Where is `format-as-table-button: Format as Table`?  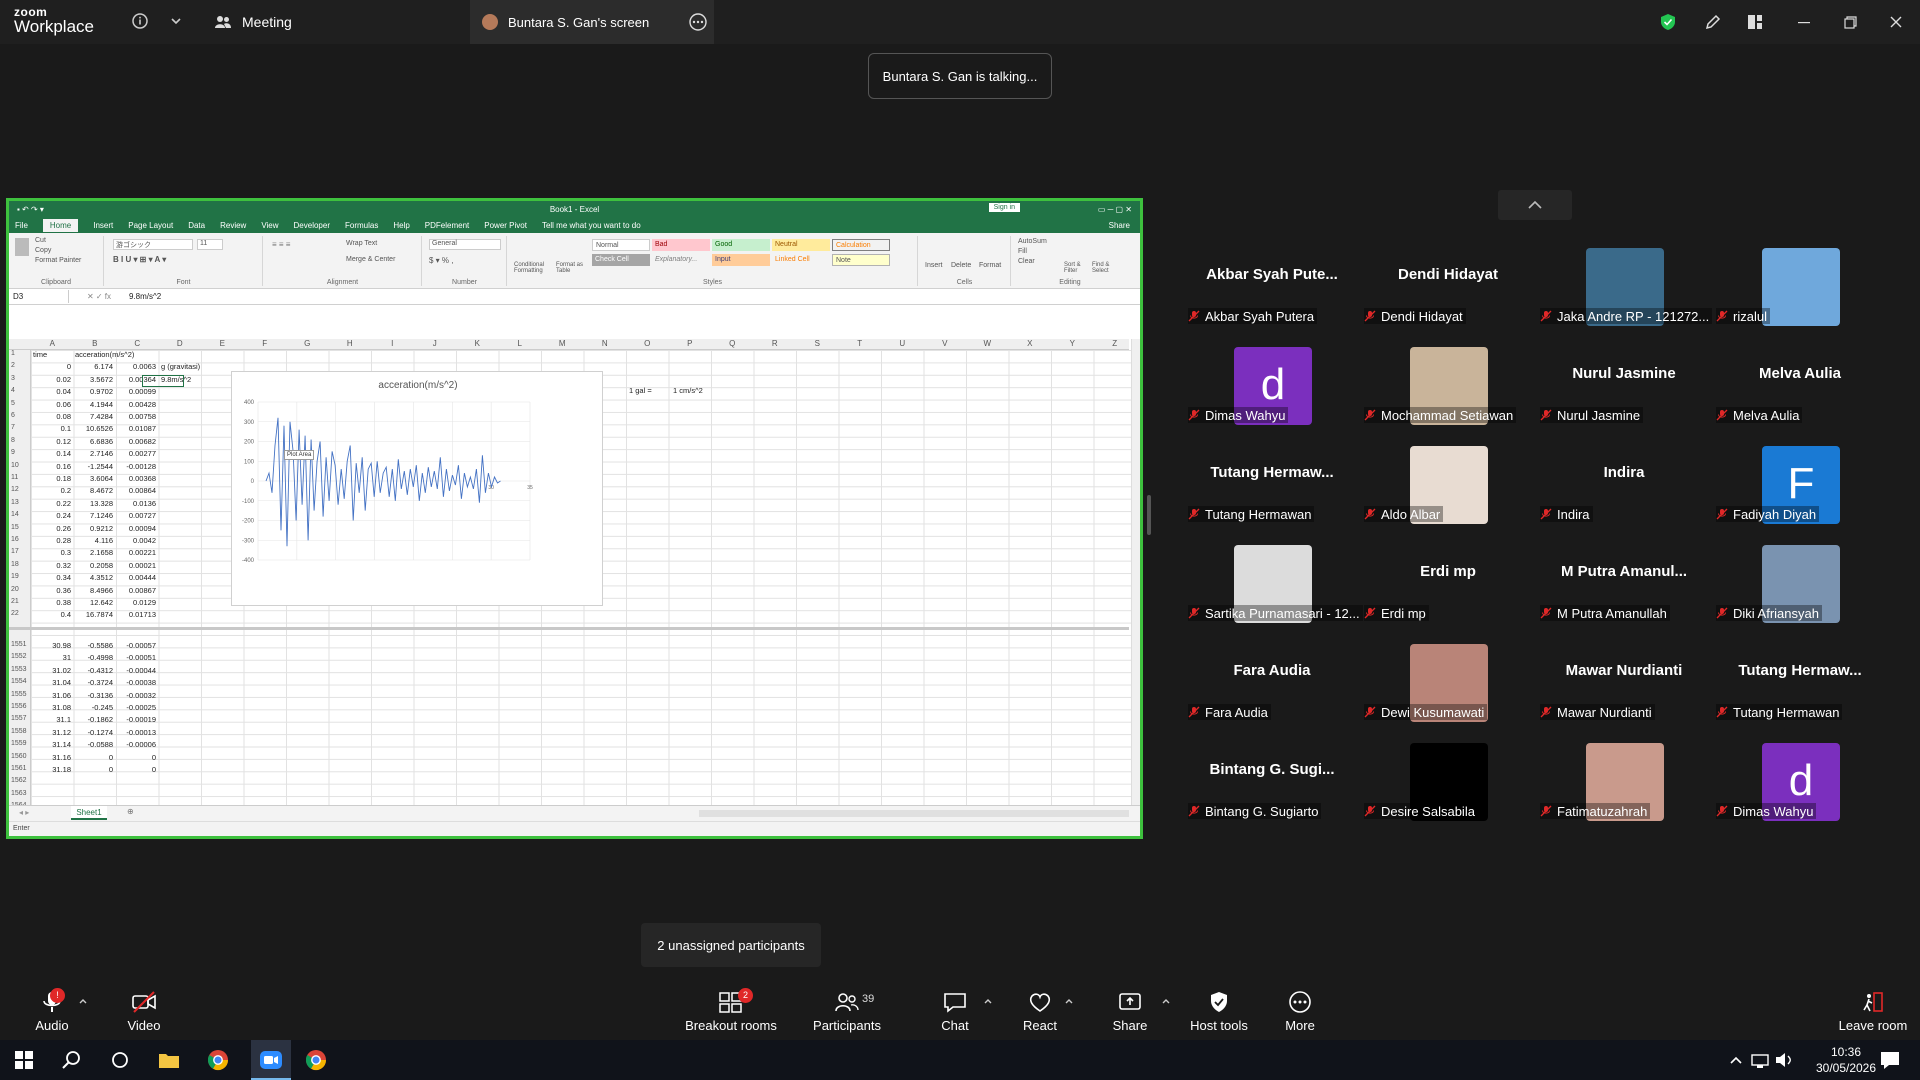
format-as-table-button: Format as Table is located at coordinates (572, 268).